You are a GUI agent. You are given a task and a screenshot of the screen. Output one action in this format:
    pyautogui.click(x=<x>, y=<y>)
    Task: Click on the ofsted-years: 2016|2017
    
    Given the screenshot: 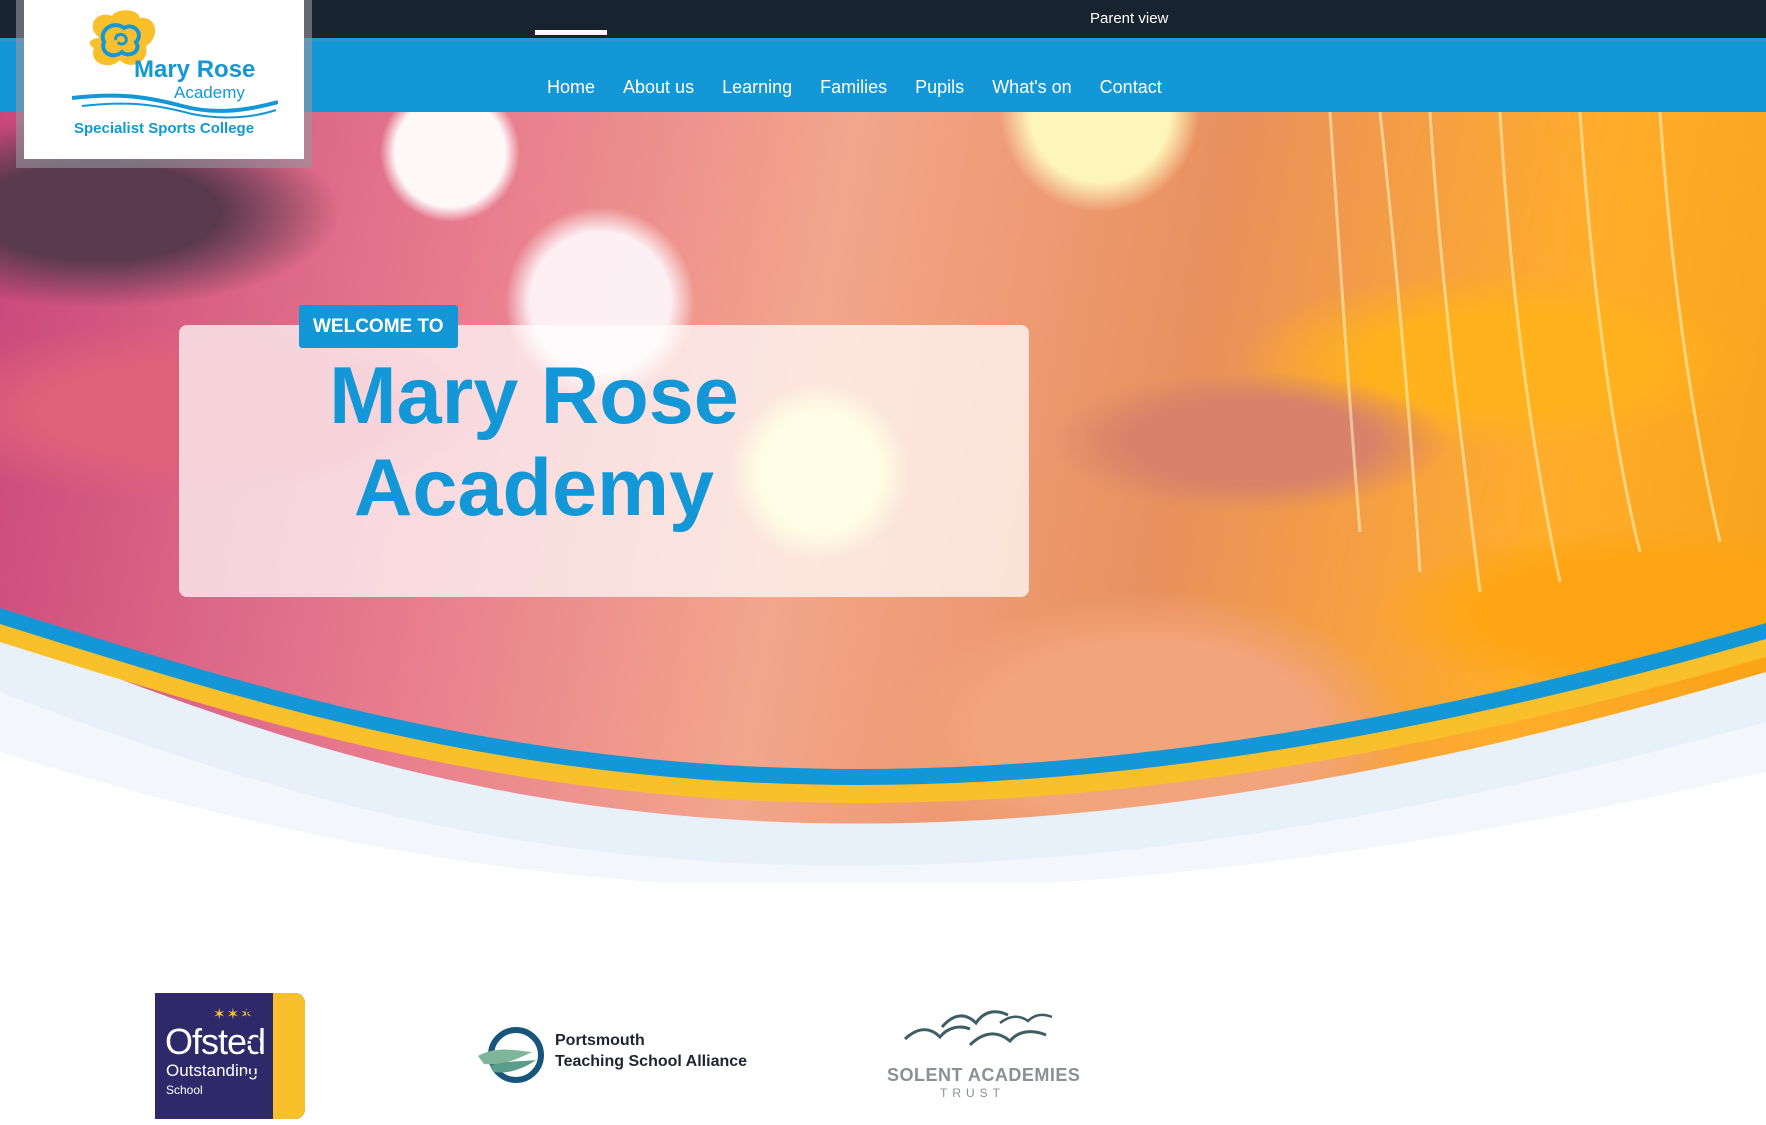 What is the action you would take?
    pyautogui.click(x=253, y=1056)
    